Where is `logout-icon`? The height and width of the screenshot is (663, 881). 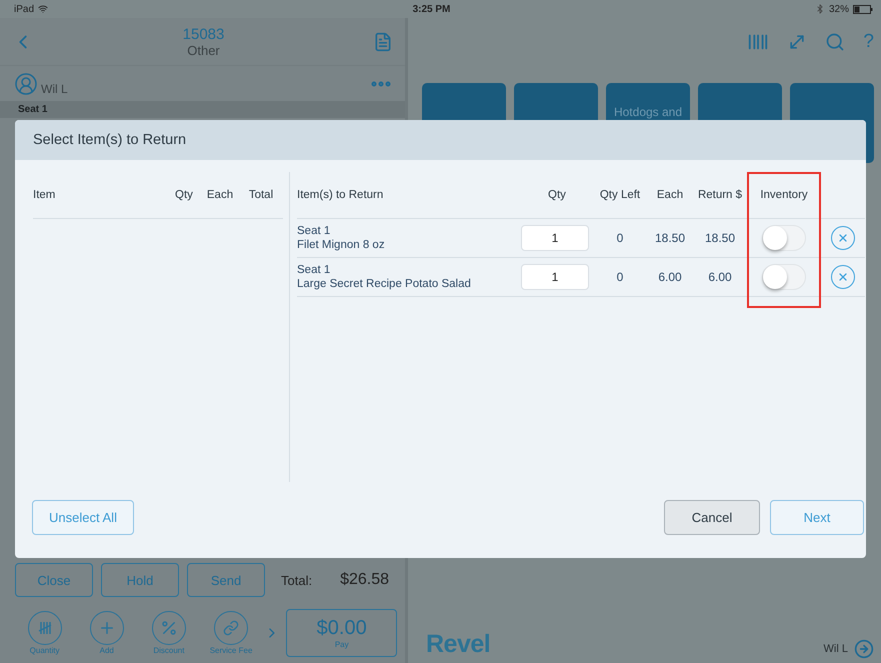
logout-icon is located at coordinates (864, 649).